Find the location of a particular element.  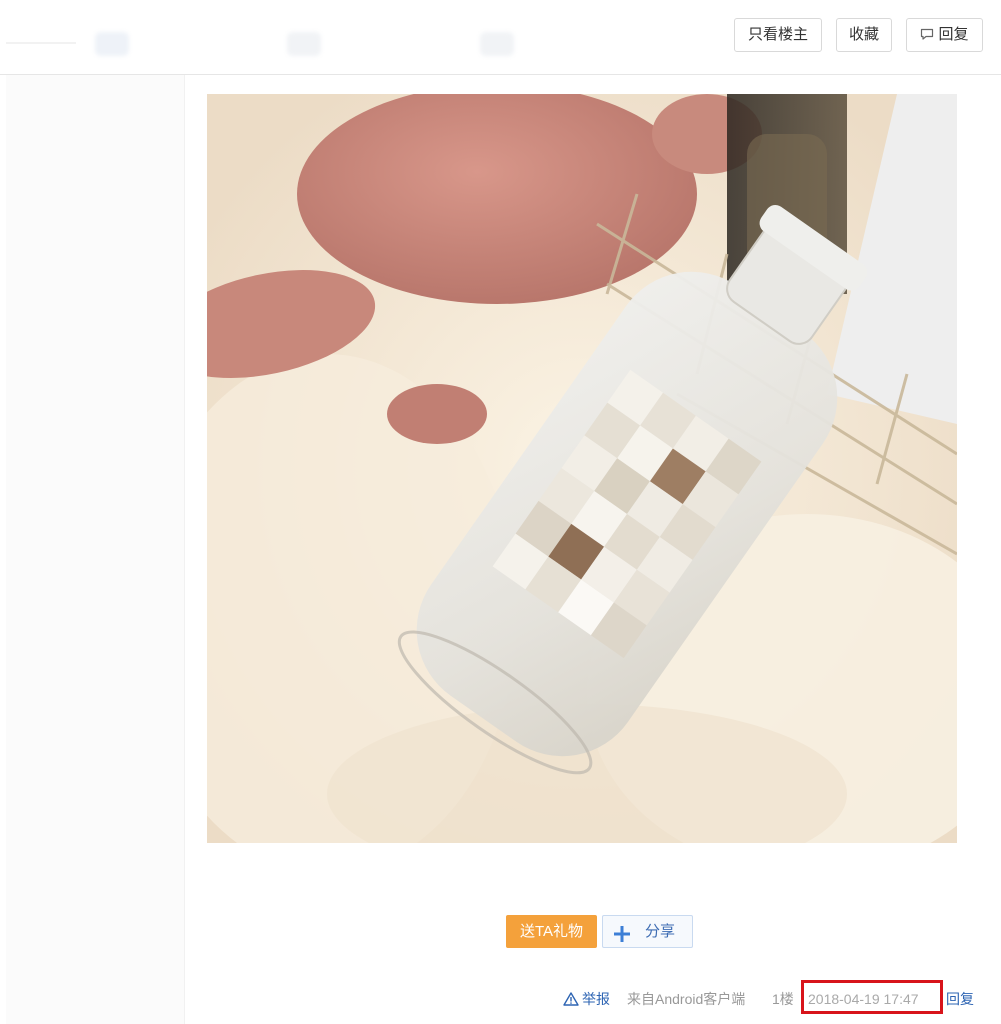

only-op-label: 只看楼主 is located at coordinates (777, 34).